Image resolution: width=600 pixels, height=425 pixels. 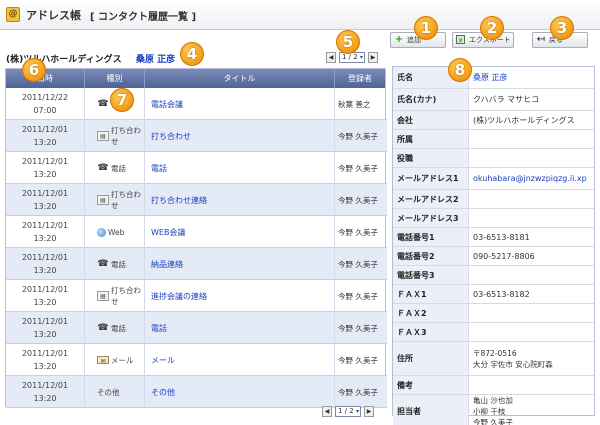 I want to click on row-title-link: 打ち合わせ連絡, so click(x=179, y=200).